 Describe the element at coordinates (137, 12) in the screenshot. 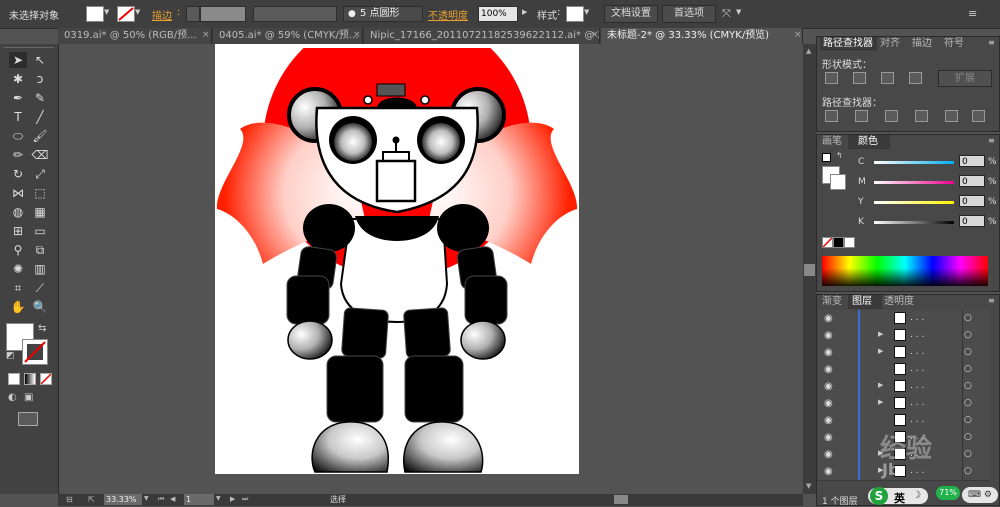

I see `stroke-dropdown-icon: ▼` at that location.